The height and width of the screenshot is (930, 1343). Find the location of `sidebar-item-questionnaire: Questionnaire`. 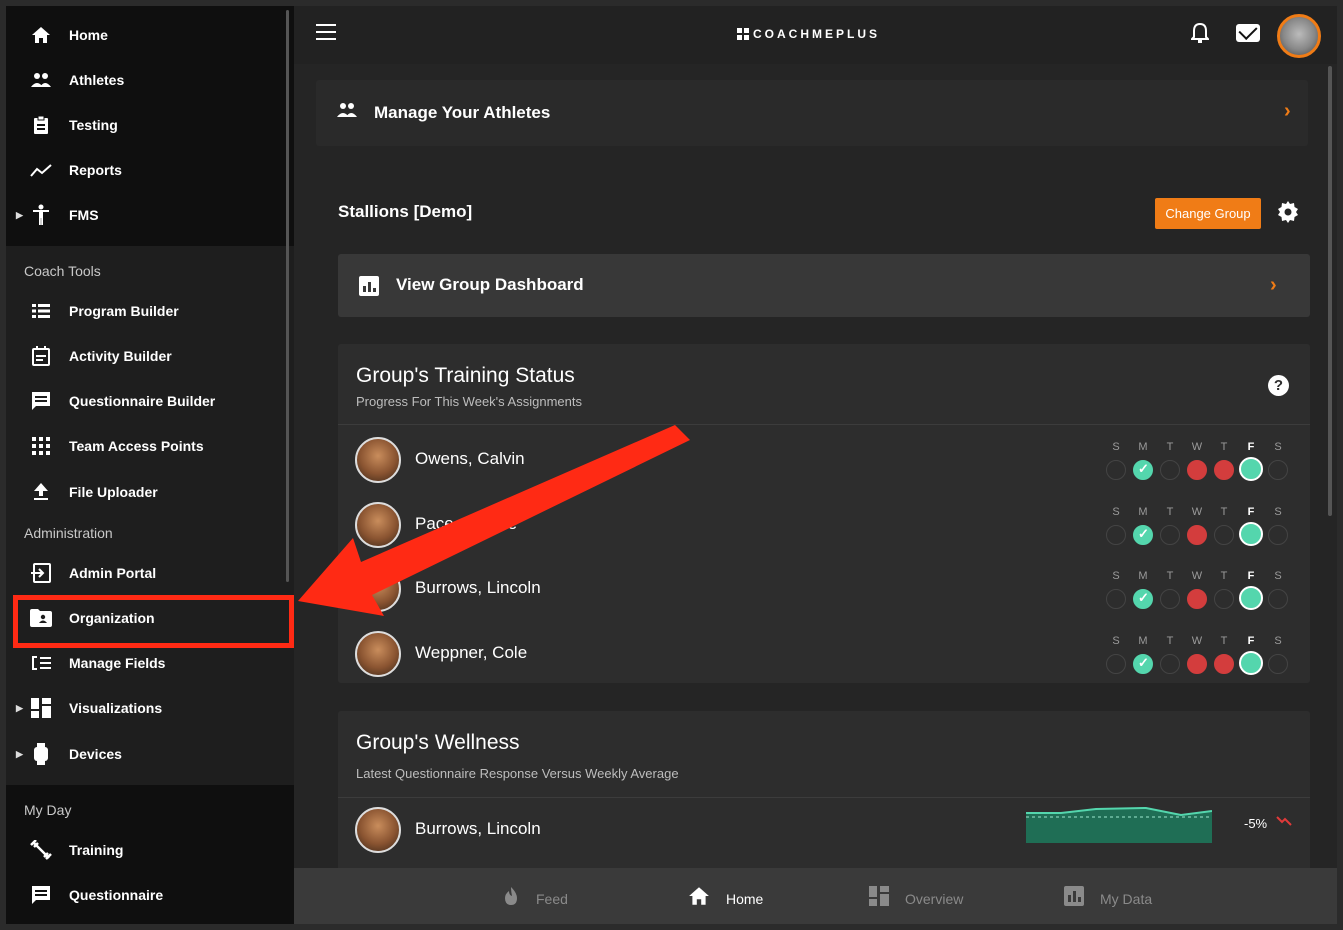

sidebar-item-questionnaire: Questionnaire is located at coordinates (150, 895).